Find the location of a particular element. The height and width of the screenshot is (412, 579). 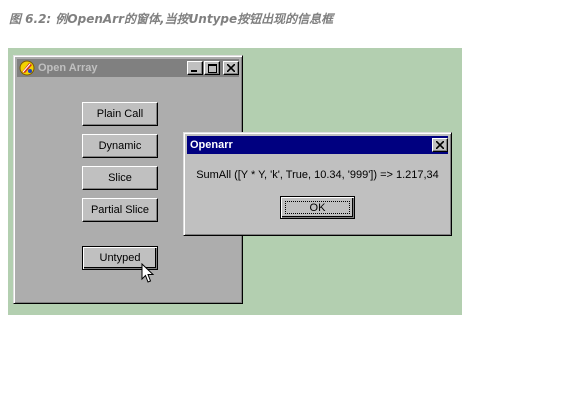

maximize-button is located at coordinates (212, 68).